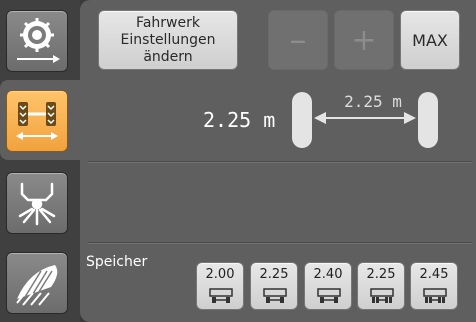 The image size is (476, 322). I want to click on spreader-icon, so click(37, 285).